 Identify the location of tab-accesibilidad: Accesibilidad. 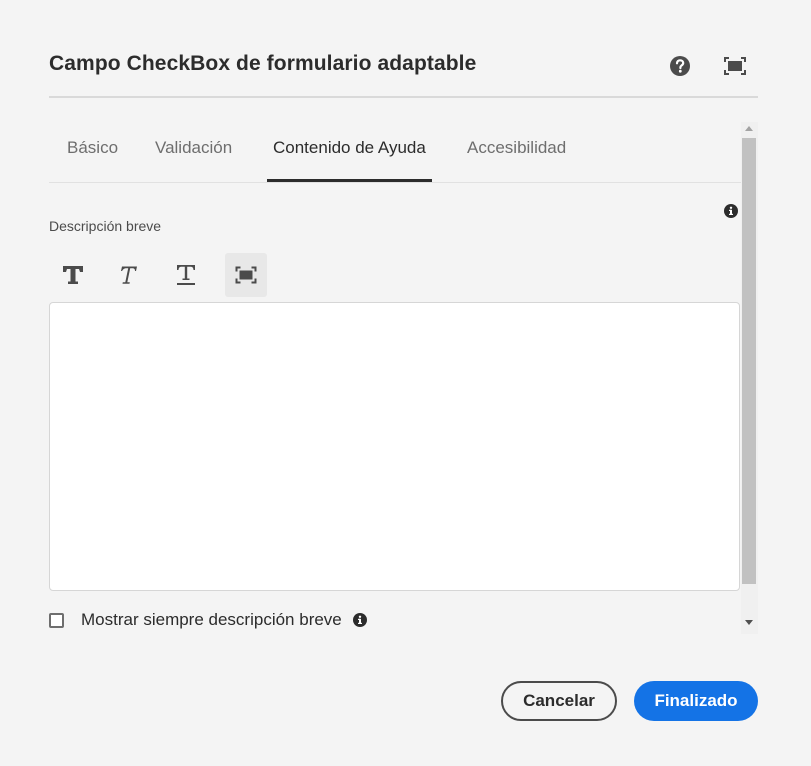
(516, 160).